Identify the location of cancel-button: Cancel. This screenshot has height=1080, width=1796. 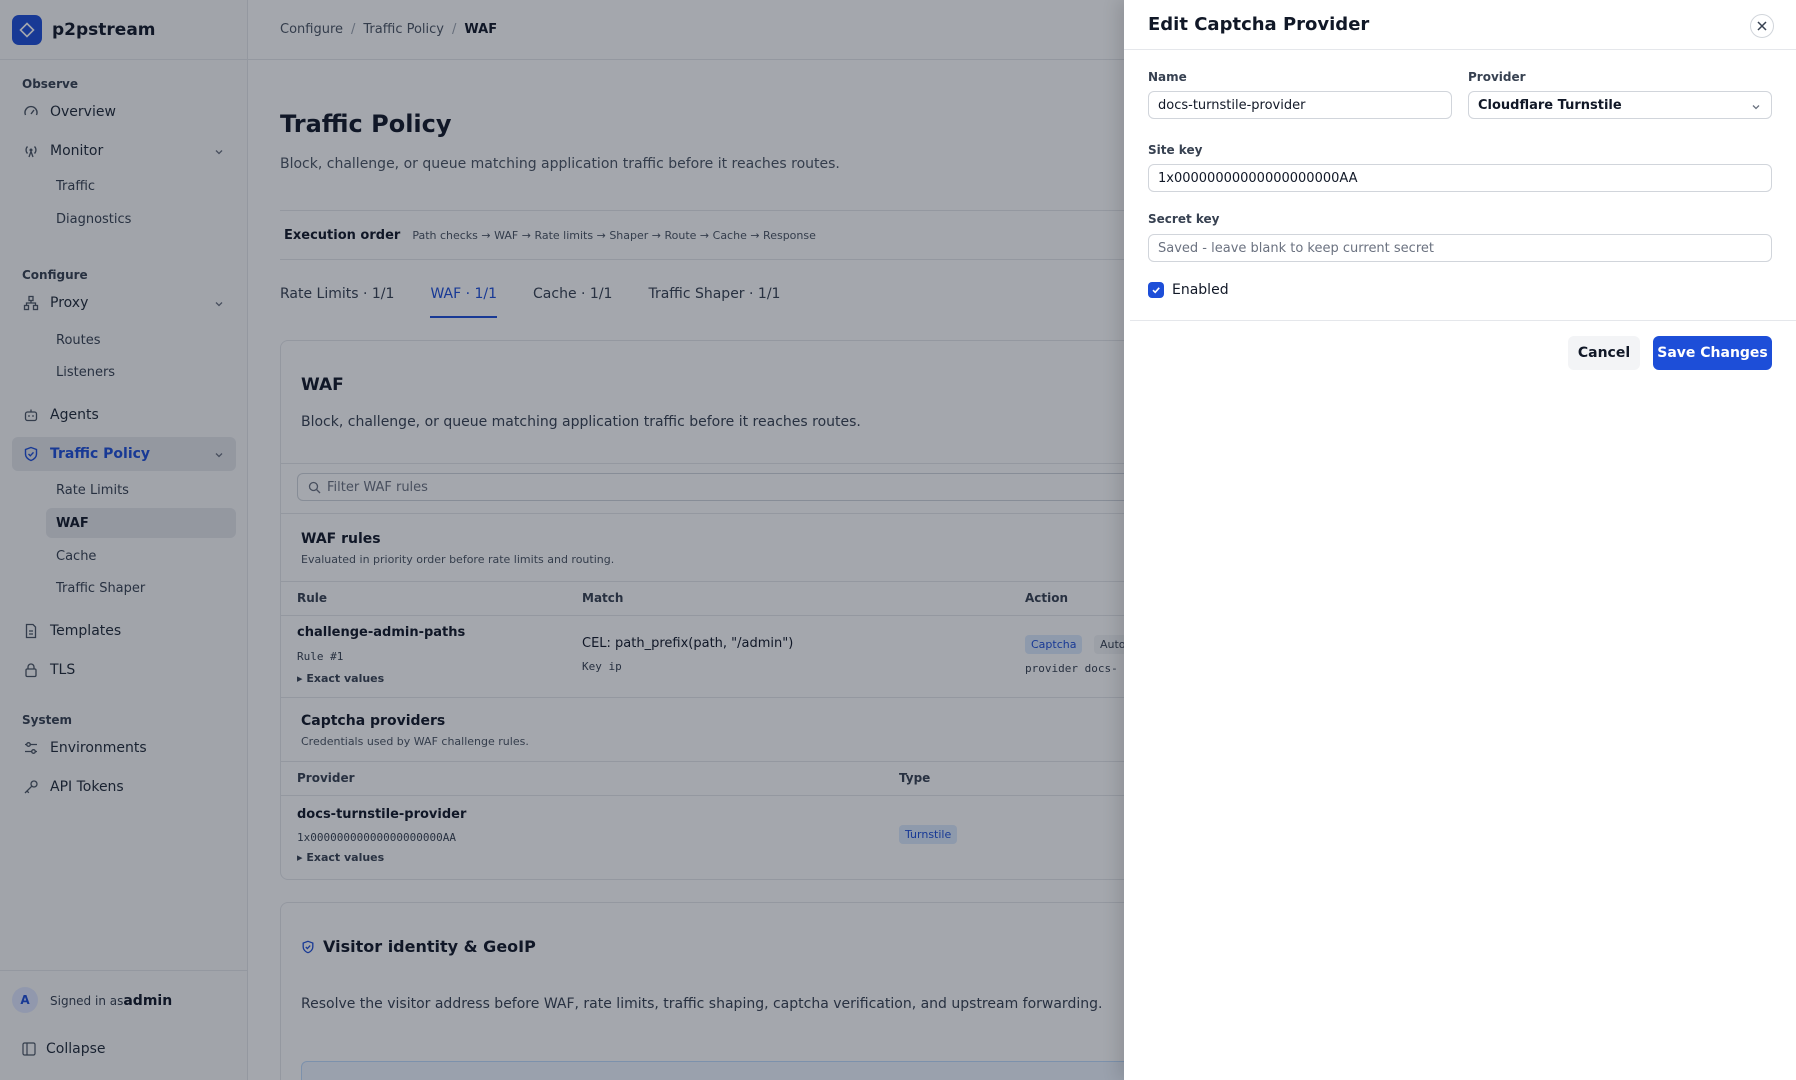
(1604, 353).